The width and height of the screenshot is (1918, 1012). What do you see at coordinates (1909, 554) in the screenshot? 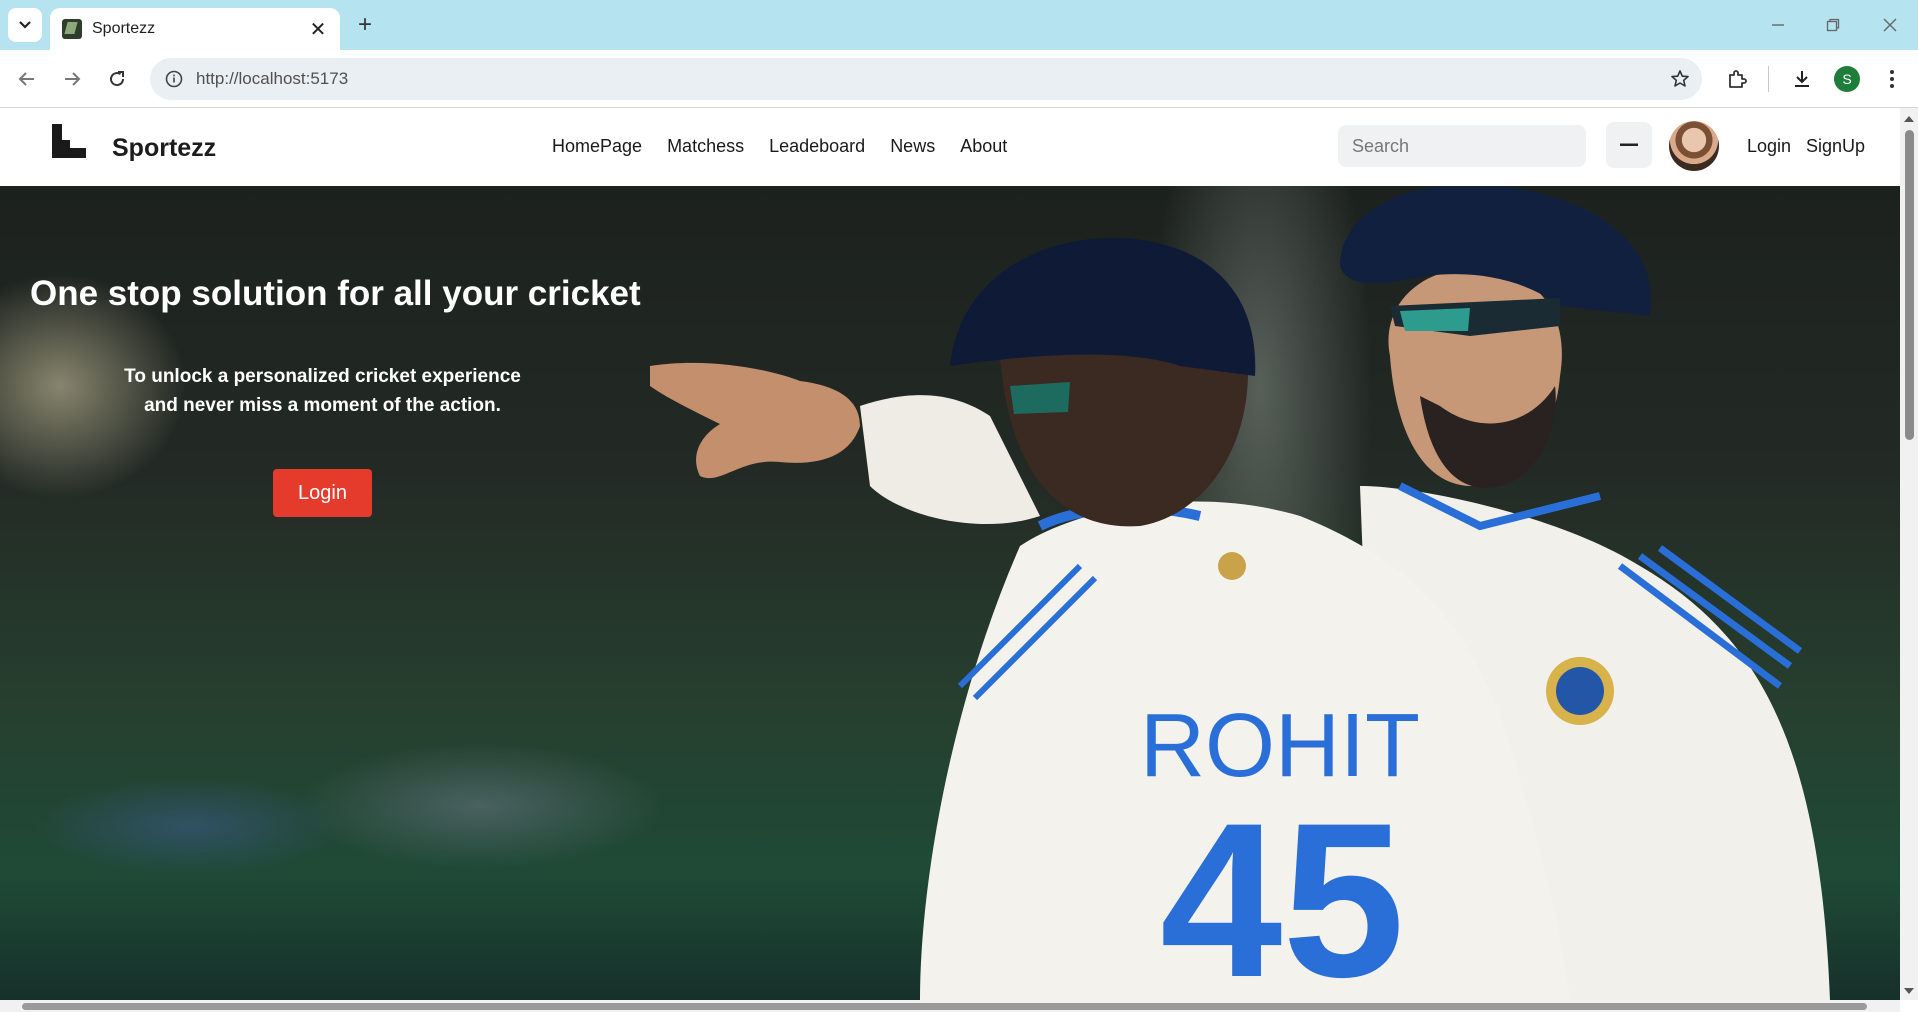
I see `vertical-scrollbar` at bounding box center [1909, 554].